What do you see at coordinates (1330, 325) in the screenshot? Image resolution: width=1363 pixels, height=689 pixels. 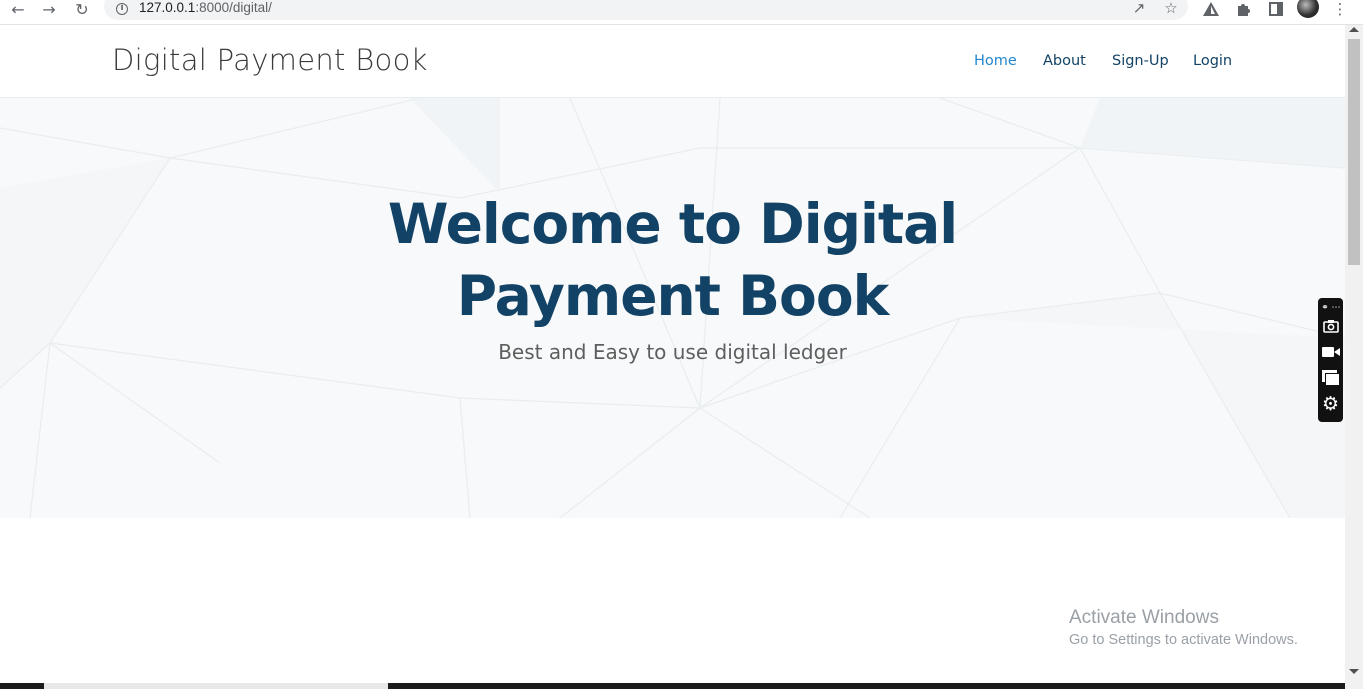 I see `camera-icon` at bounding box center [1330, 325].